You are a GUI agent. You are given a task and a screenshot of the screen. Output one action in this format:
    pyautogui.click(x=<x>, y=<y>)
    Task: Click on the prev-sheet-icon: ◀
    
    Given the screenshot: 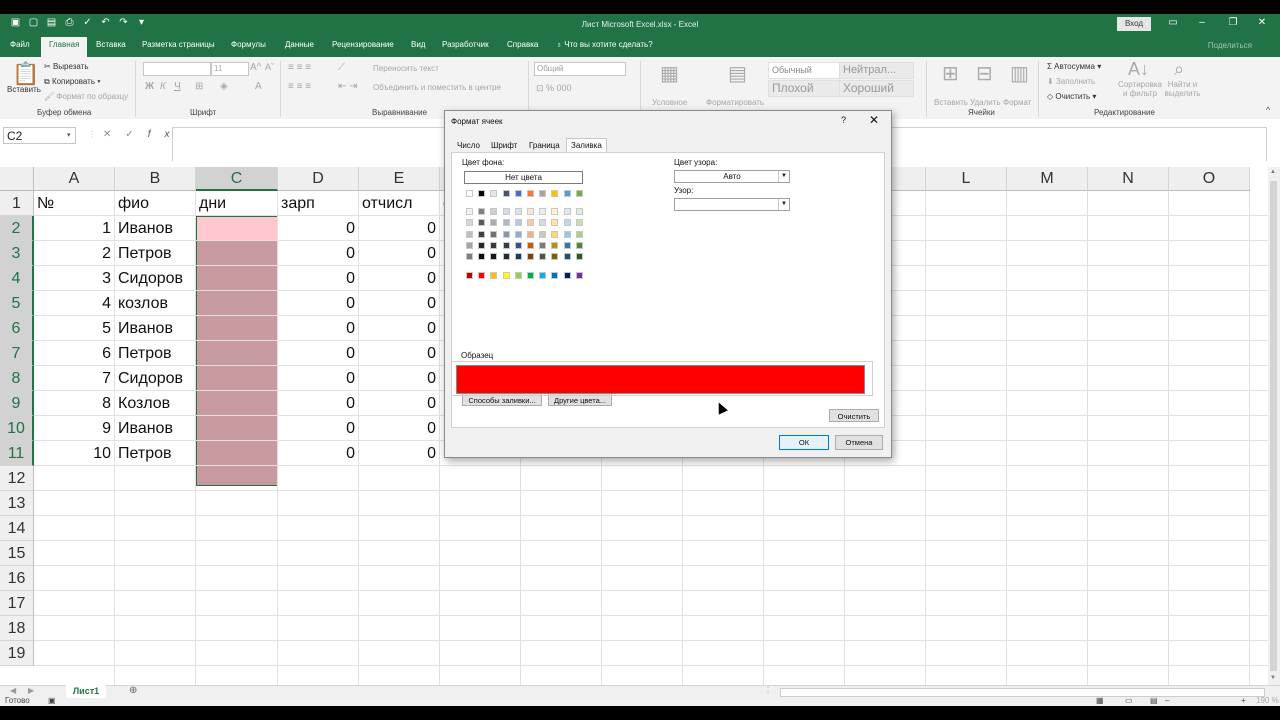 What is the action you would take?
    pyautogui.click(x=13, y=690)
    